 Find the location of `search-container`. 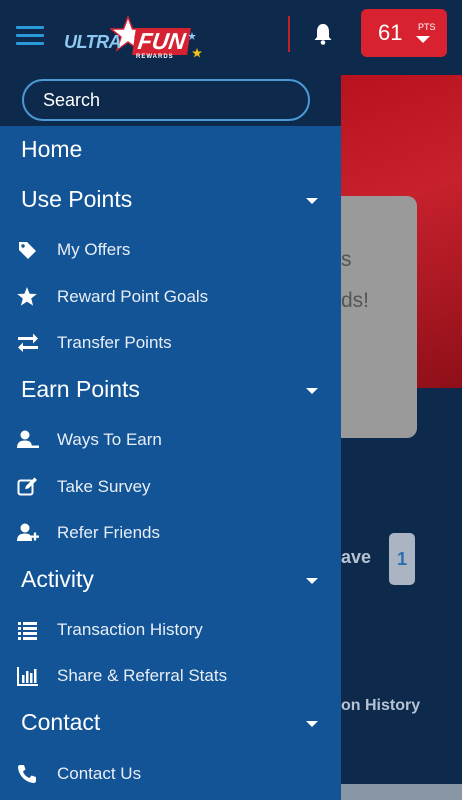

search-container is located at coordinates (170, 100).